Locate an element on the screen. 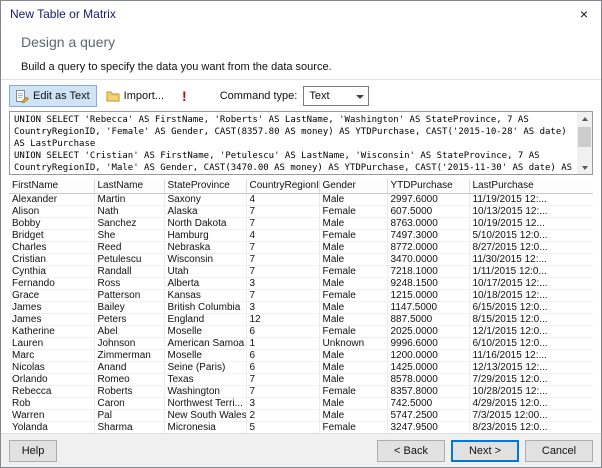 The image size is (602, 468). cell-countryregionid: 12 is located at coordinates (283, 319).